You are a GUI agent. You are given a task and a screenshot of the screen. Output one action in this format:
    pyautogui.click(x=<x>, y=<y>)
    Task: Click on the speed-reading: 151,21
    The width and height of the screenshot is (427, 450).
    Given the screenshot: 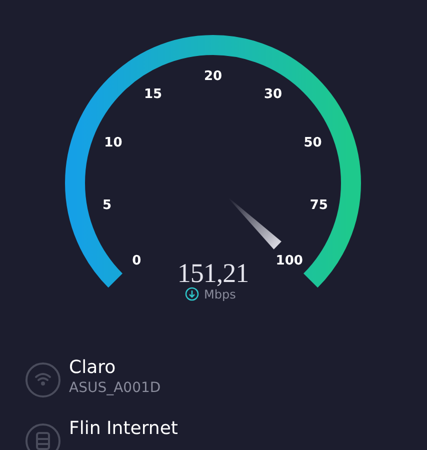 What is the action you would take?
    pyautogui.click(x=213, y=273)
    